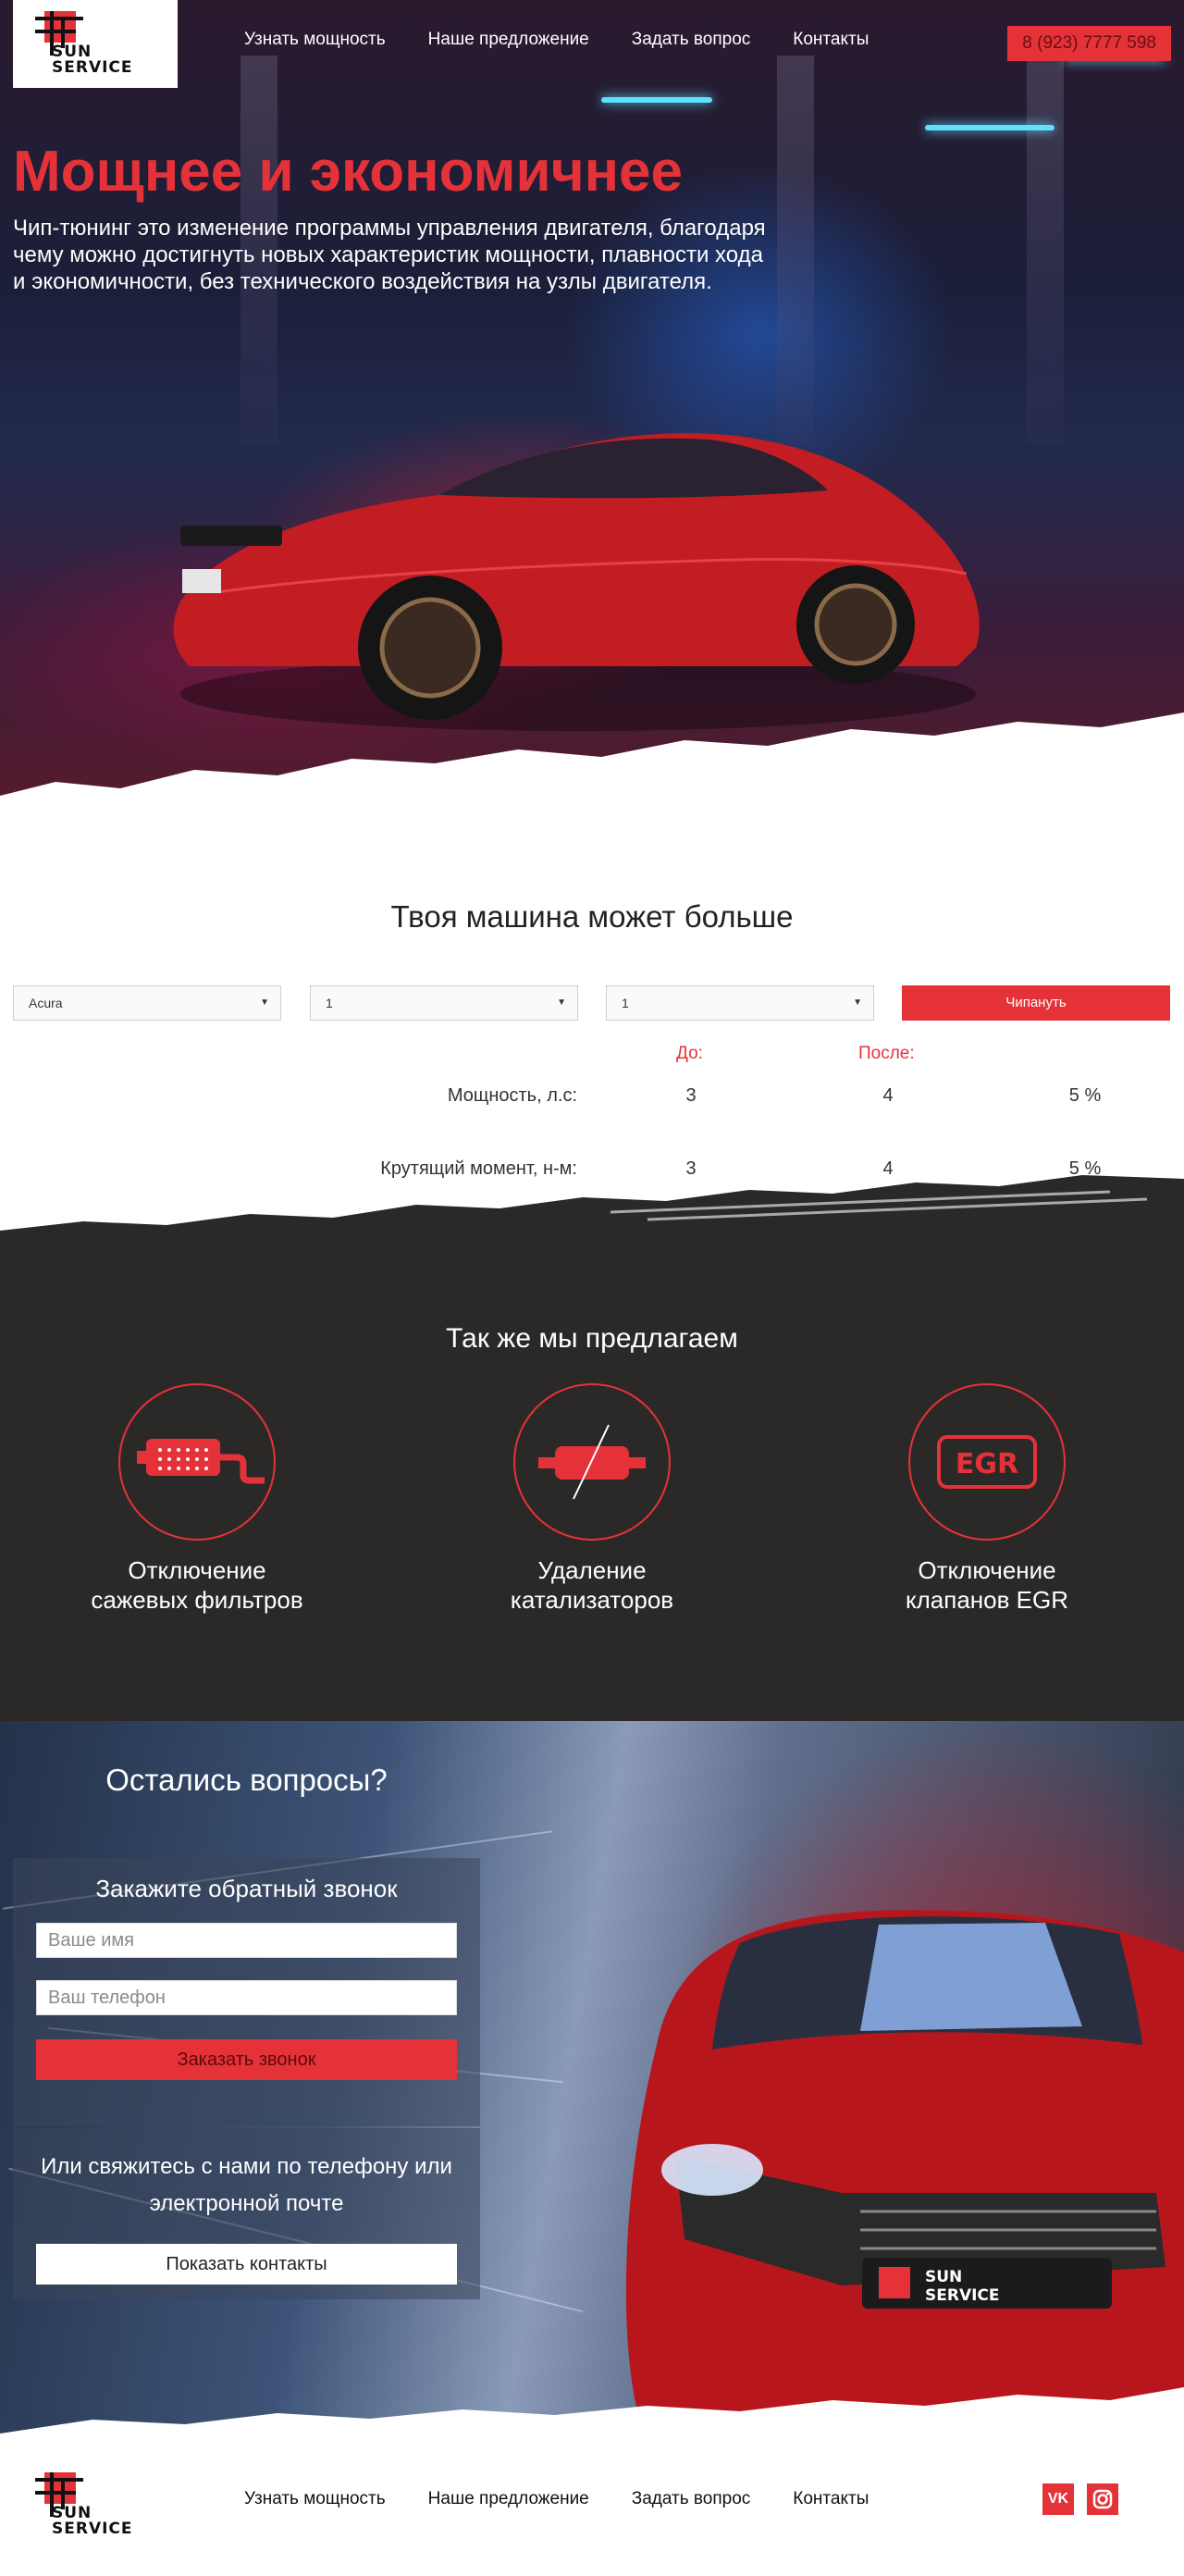 Image resolution: width=1184 pixels, height=2576 pixels. I want to click on order-call-button: Заказать звонок, so click(247, 2060).